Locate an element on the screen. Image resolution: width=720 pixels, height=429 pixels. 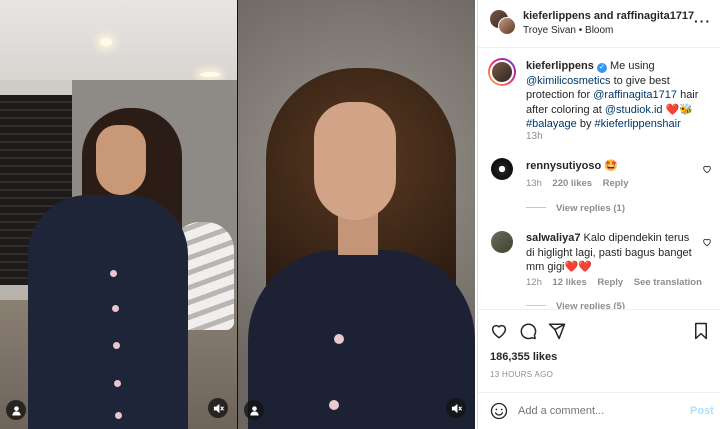
actions-divider is located at coordinates (599, 309).